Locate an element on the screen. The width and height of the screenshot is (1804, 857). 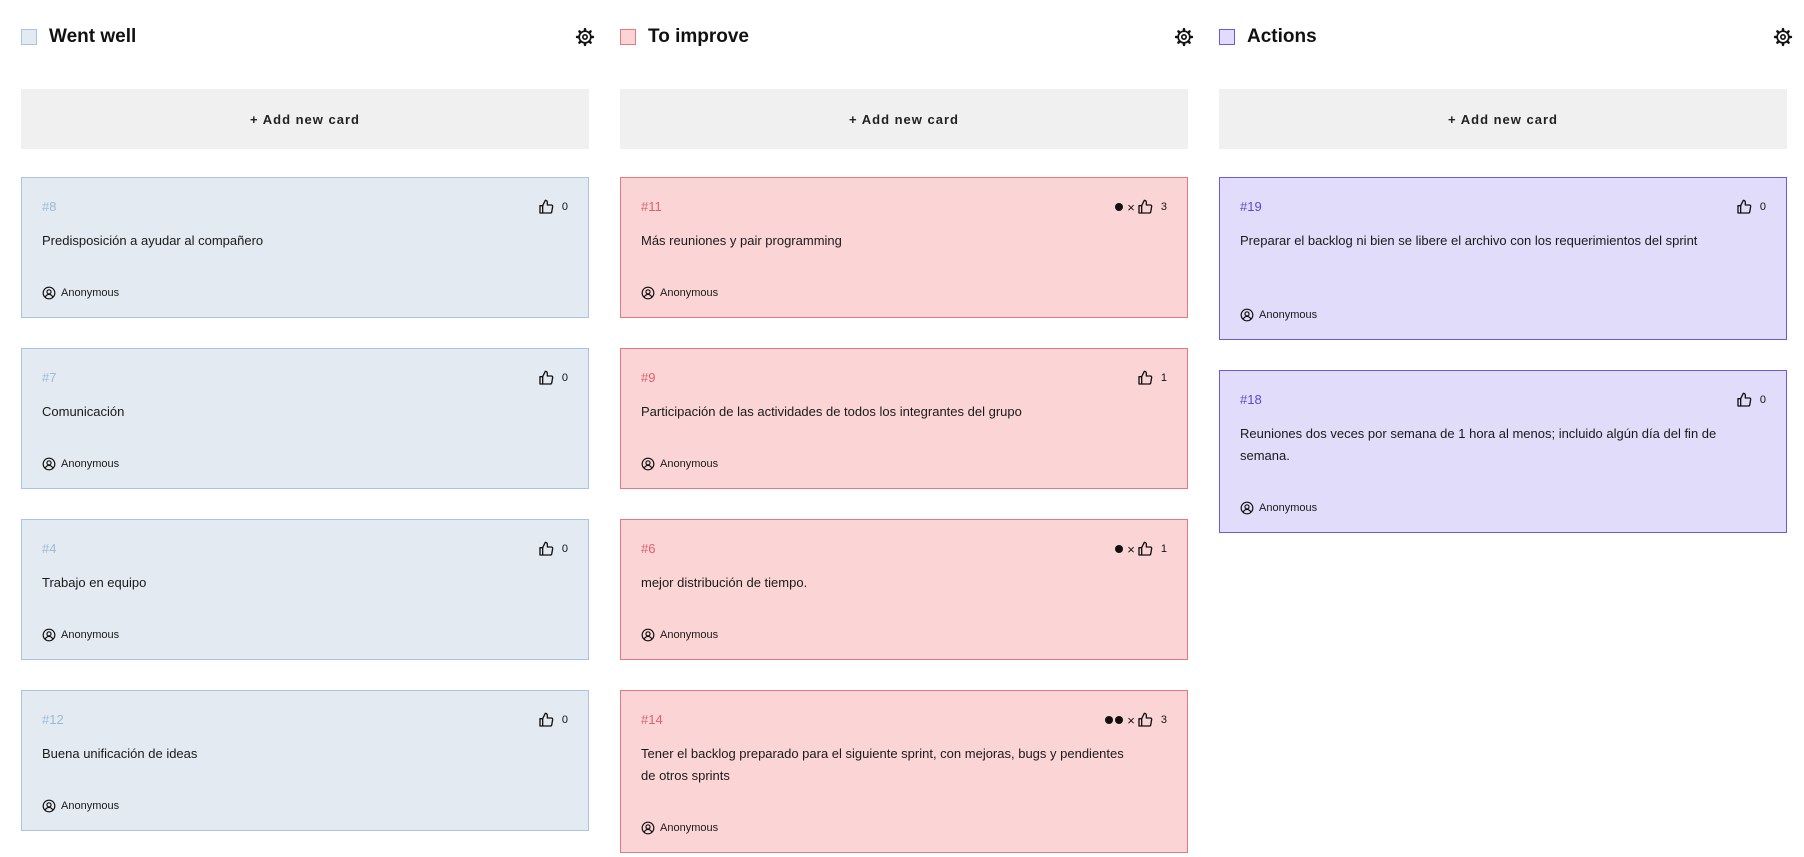
vote-control: × 1 is located at coordinates (1141, 549).